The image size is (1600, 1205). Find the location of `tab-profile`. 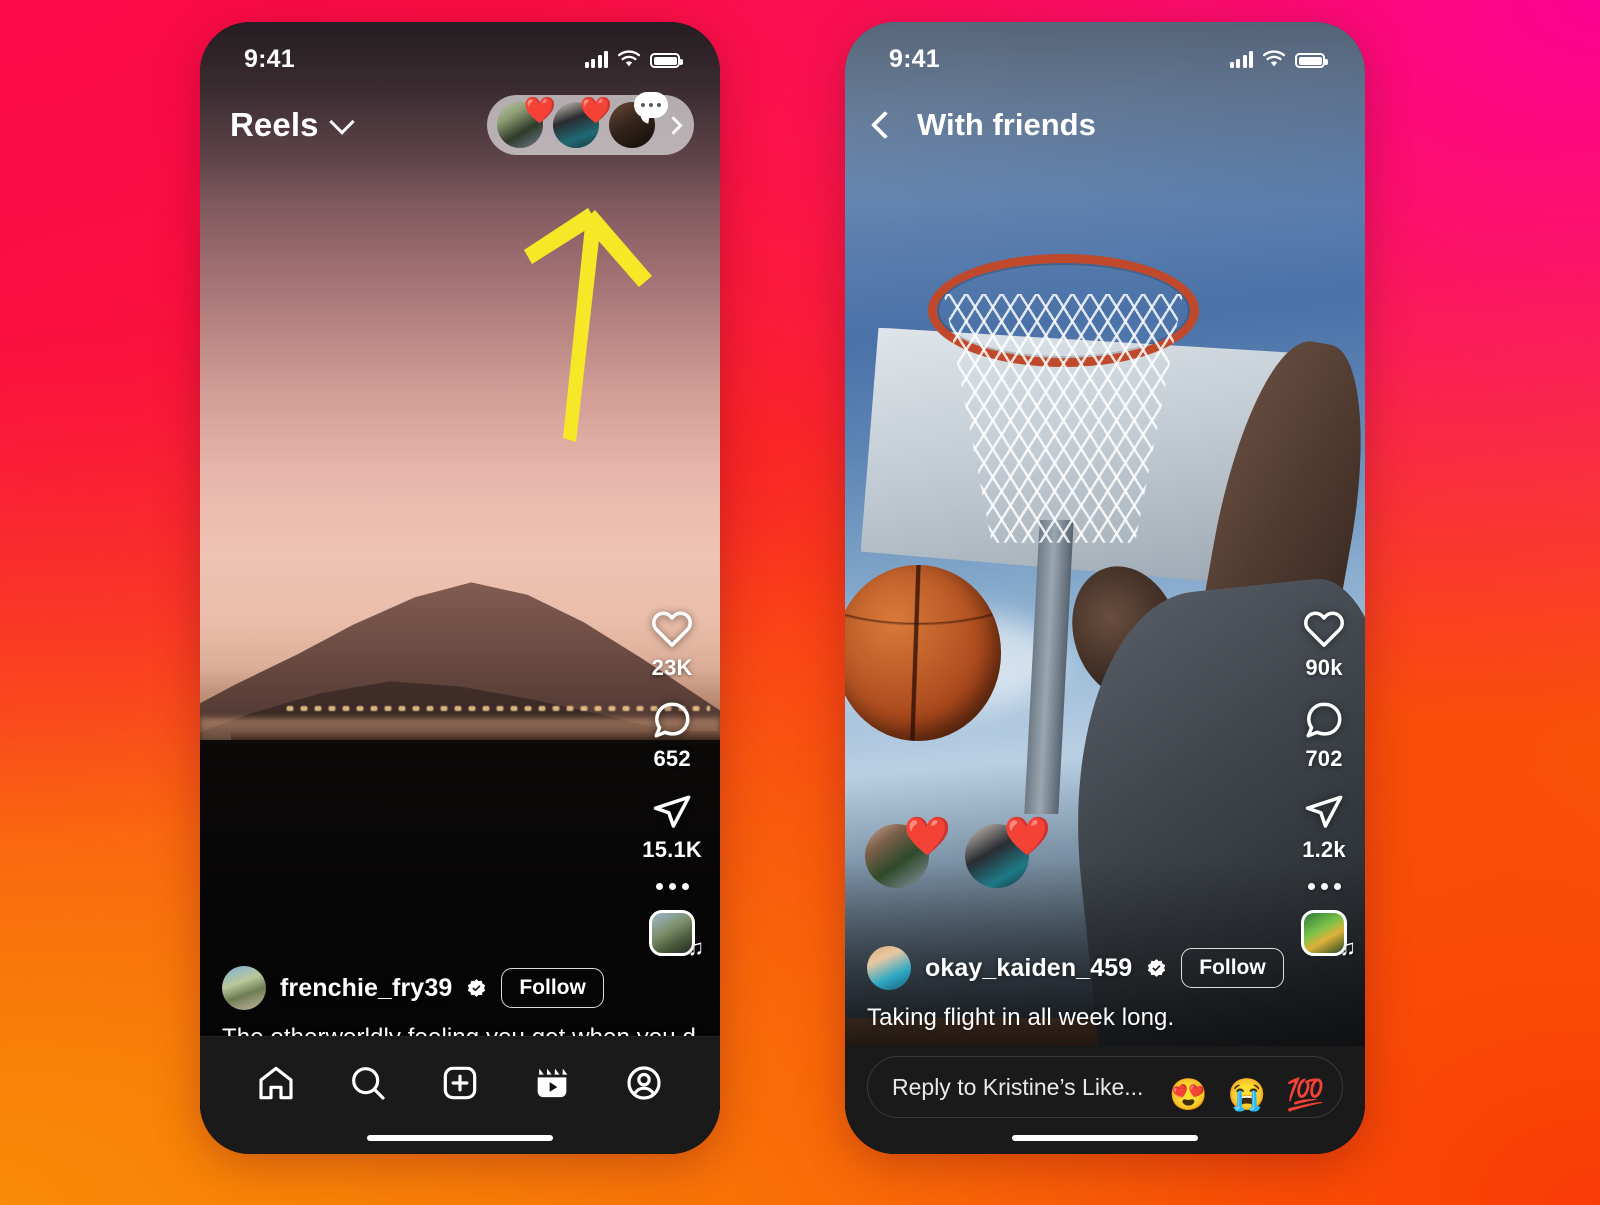

tab-profile is located at coordinates (644, 1083).